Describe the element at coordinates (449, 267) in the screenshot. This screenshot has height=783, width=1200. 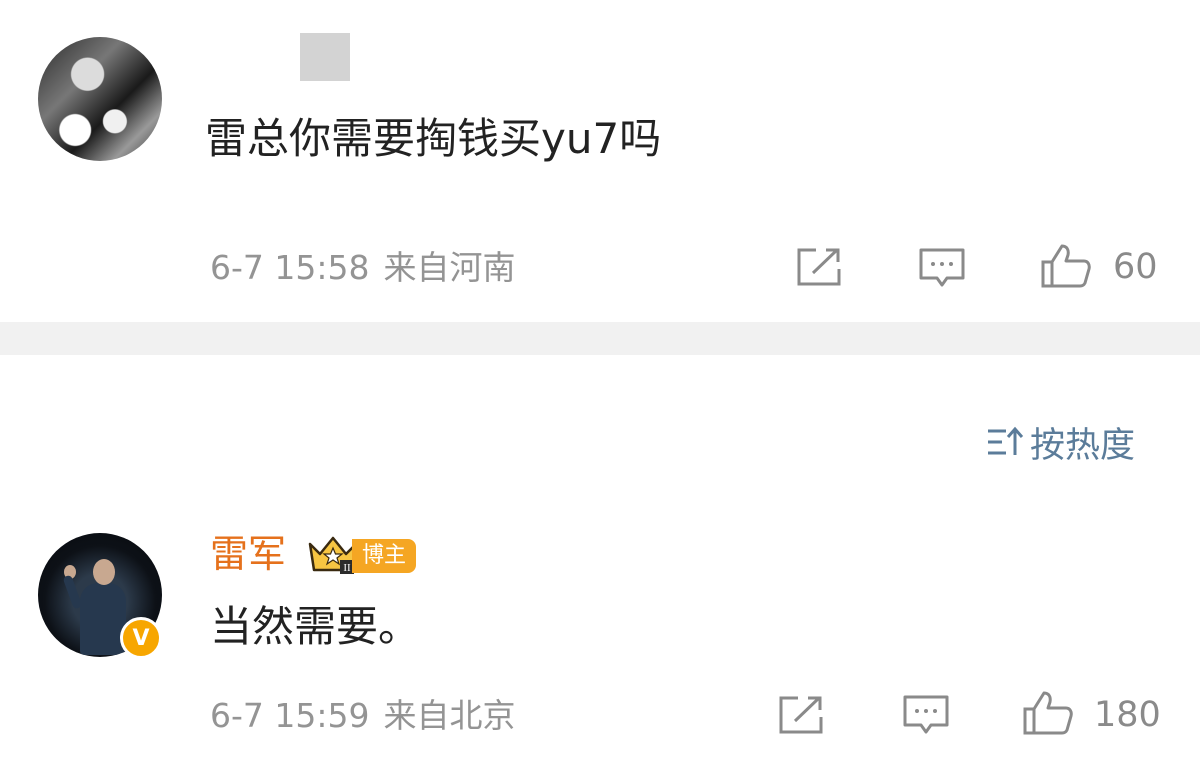
I see `comment-location: 来自河南` at that location.